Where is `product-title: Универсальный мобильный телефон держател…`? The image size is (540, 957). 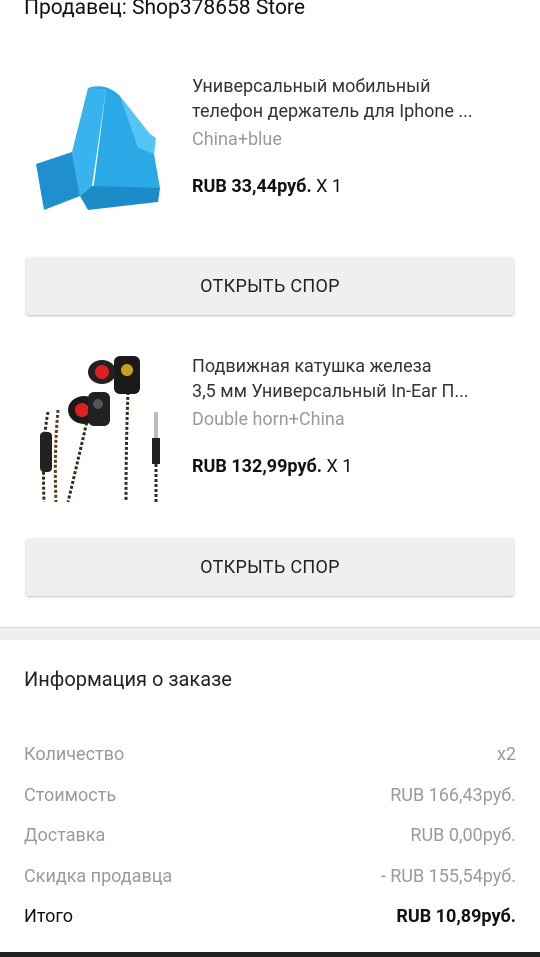 product-title: Универсальный мобильный телефон держател… is located at coordinates (355, 99).